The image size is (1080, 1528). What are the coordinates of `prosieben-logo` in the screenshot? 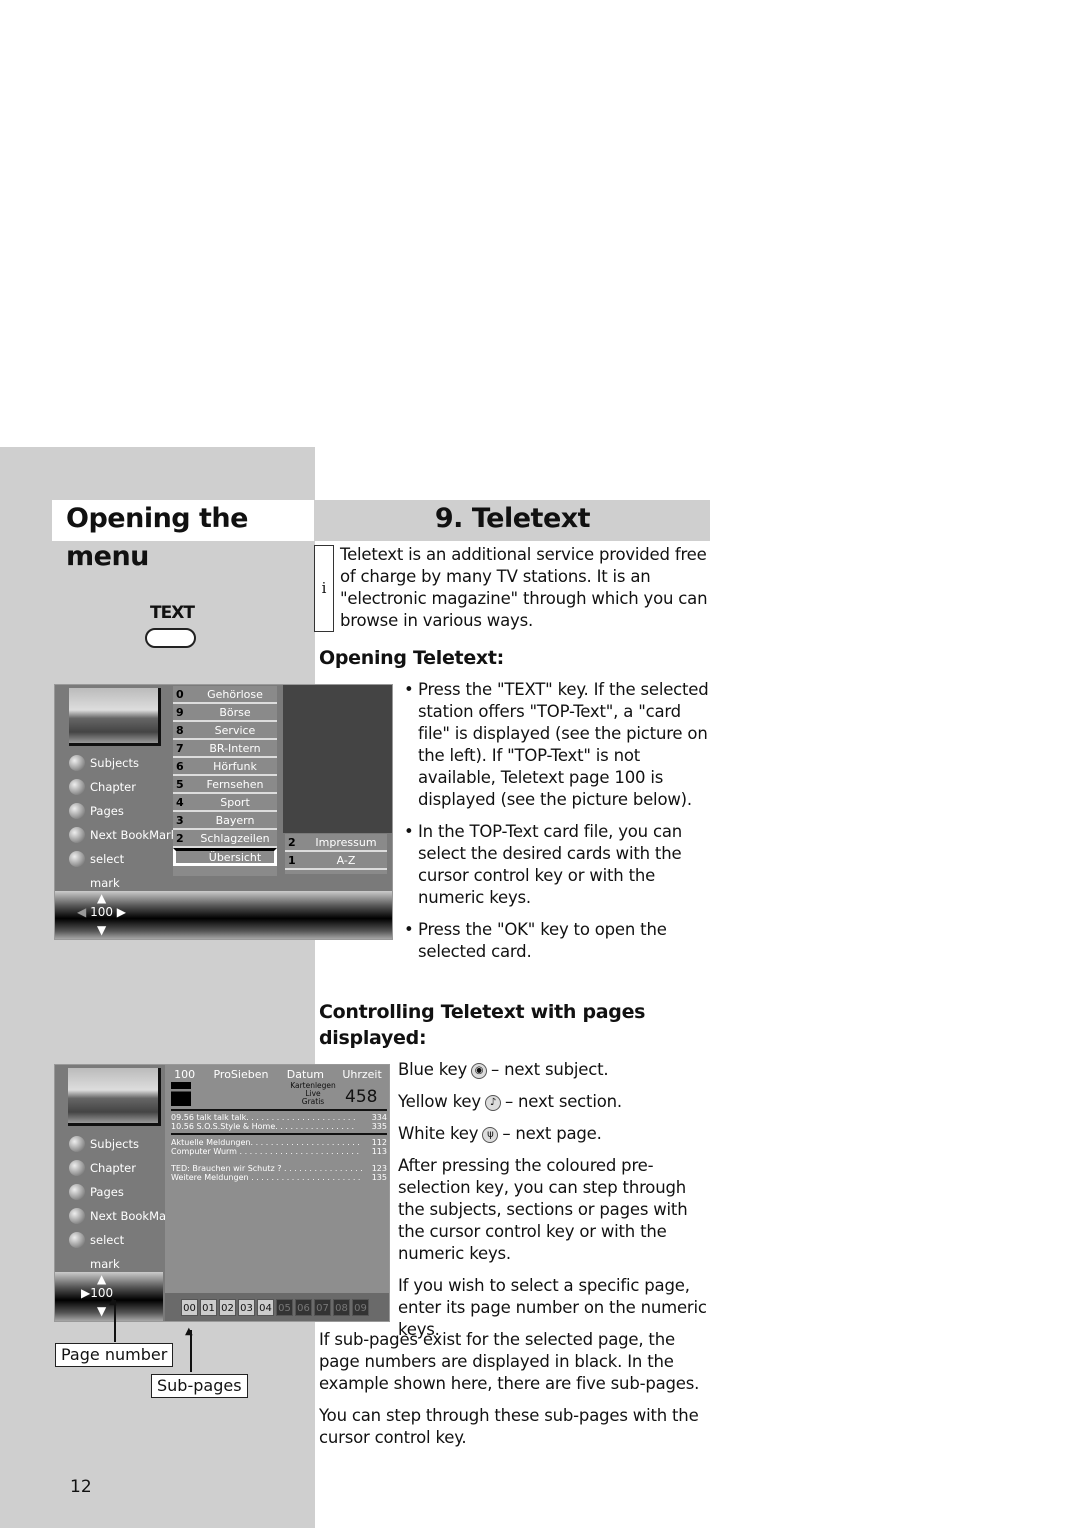 It's located at (181, 1094).